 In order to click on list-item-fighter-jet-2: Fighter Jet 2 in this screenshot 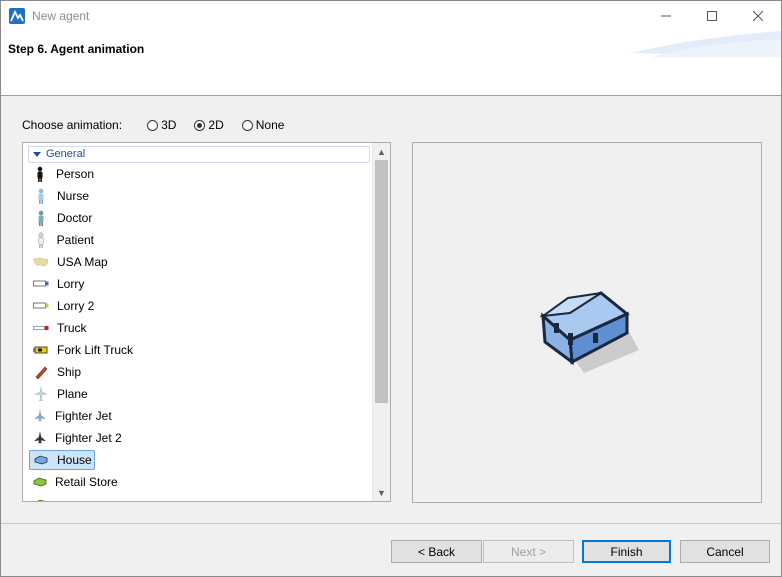, I will do `click(75, 438)`.